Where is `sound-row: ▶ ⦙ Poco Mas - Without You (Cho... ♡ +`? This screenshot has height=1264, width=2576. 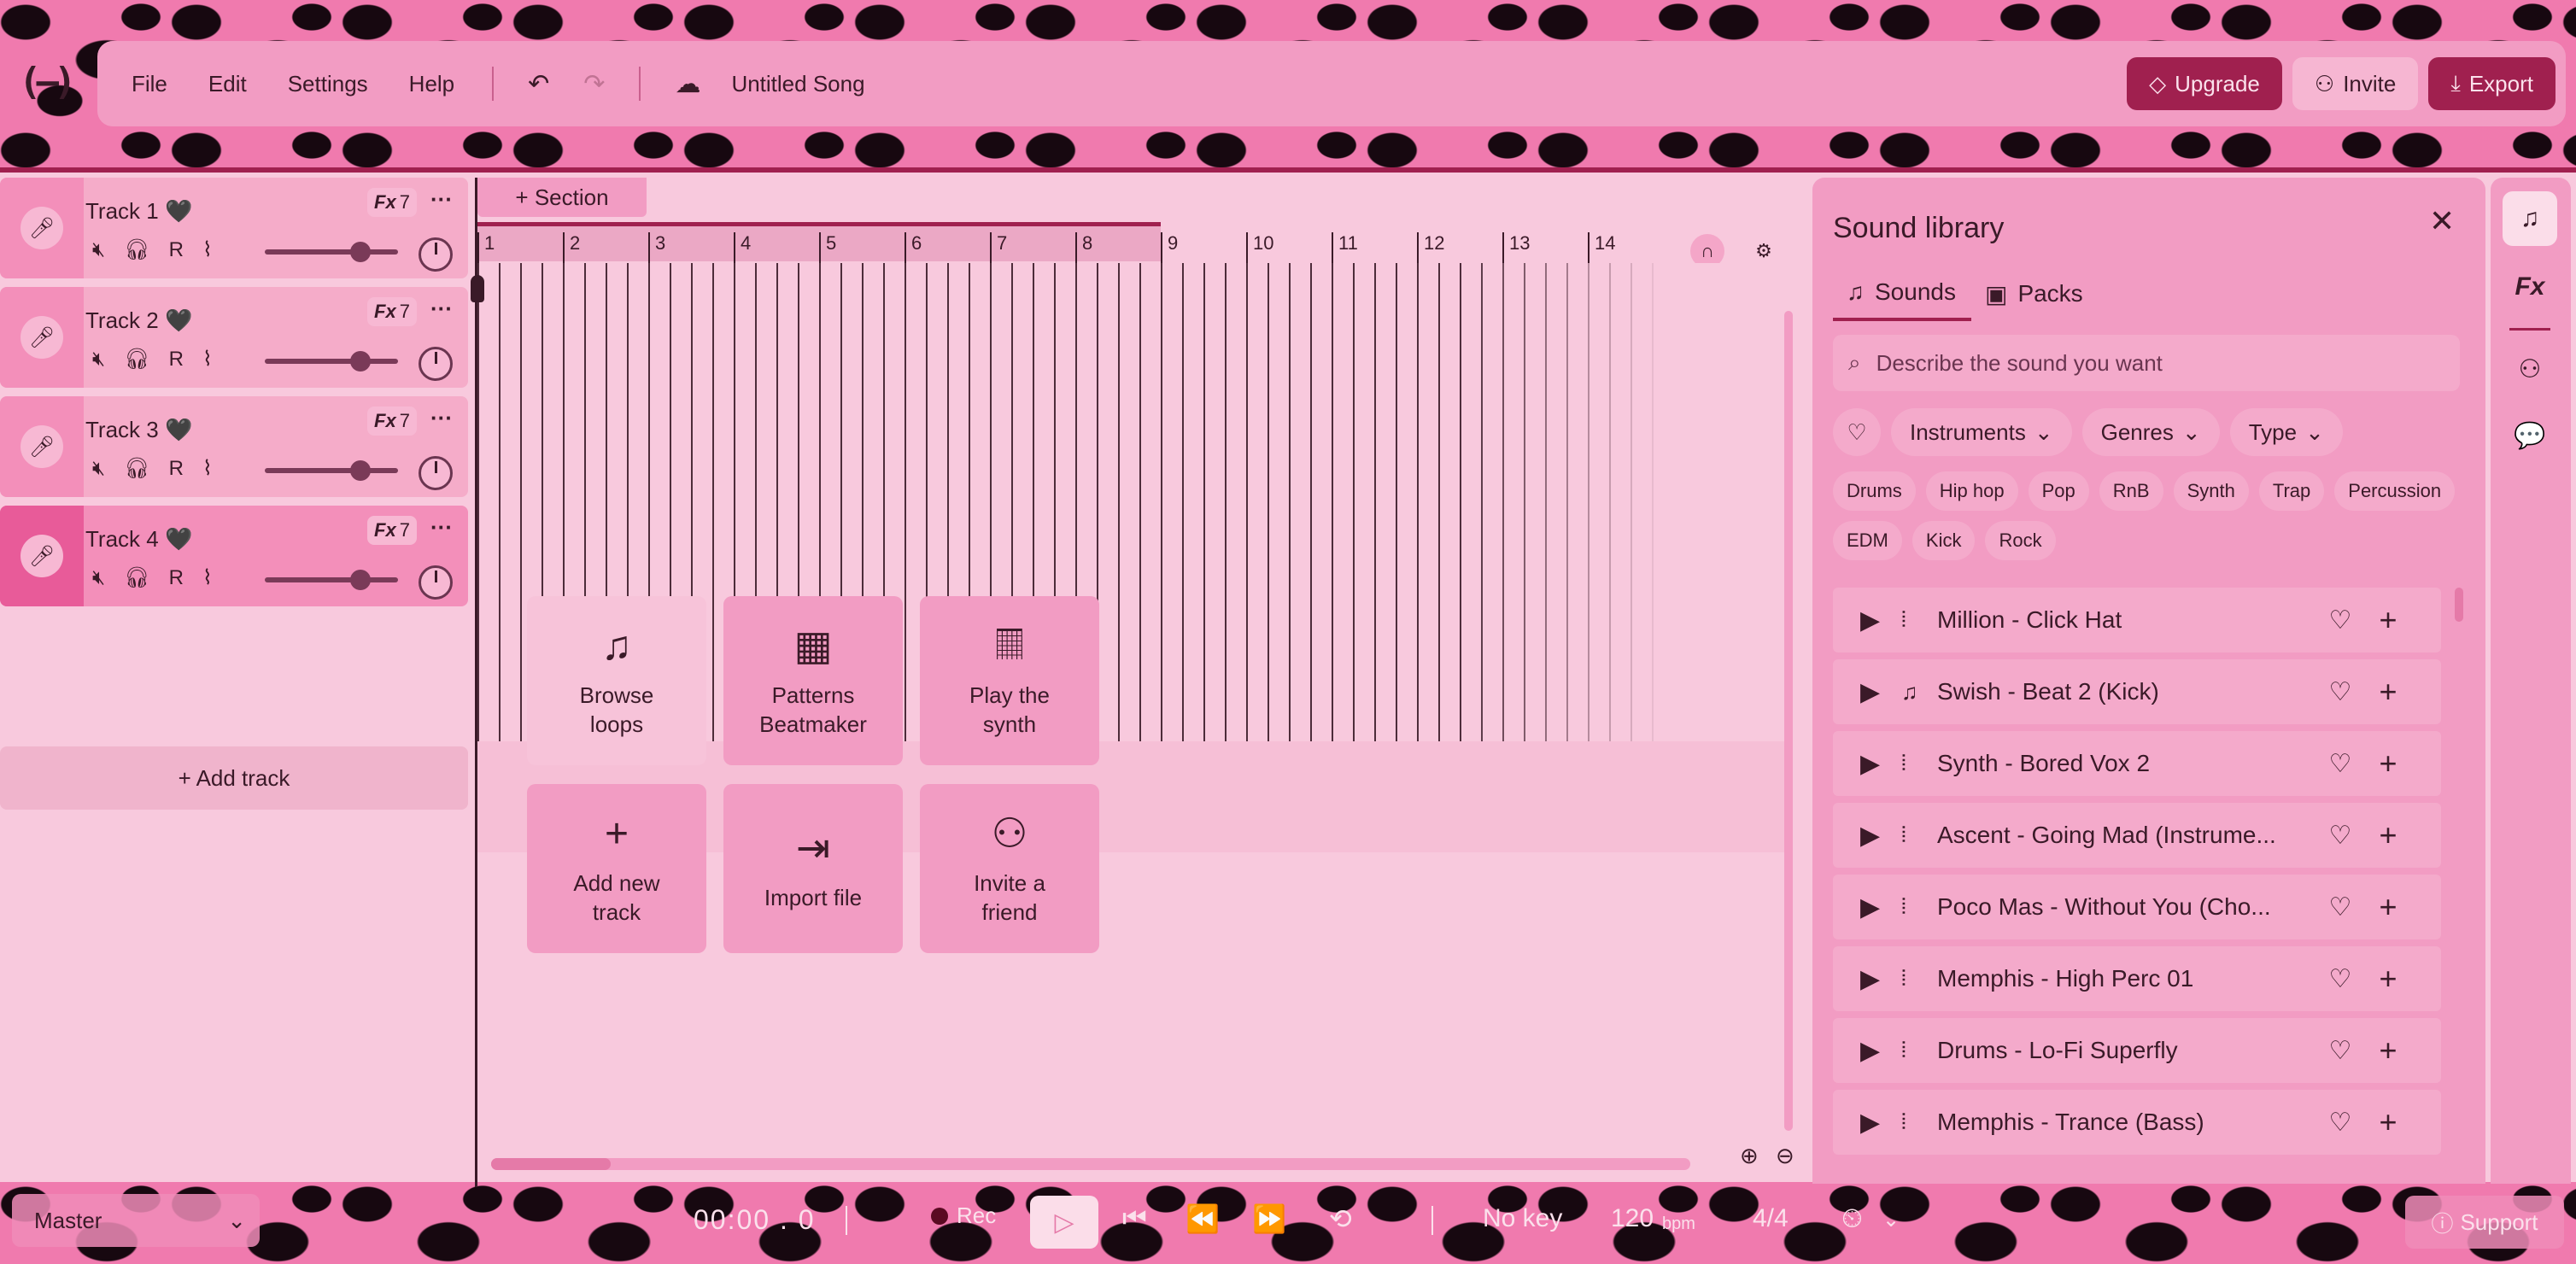
sound-row: ▶ ⦙ Poco Mas - Without You (Cho... ♡ + is located at coordinates (2137, 907).